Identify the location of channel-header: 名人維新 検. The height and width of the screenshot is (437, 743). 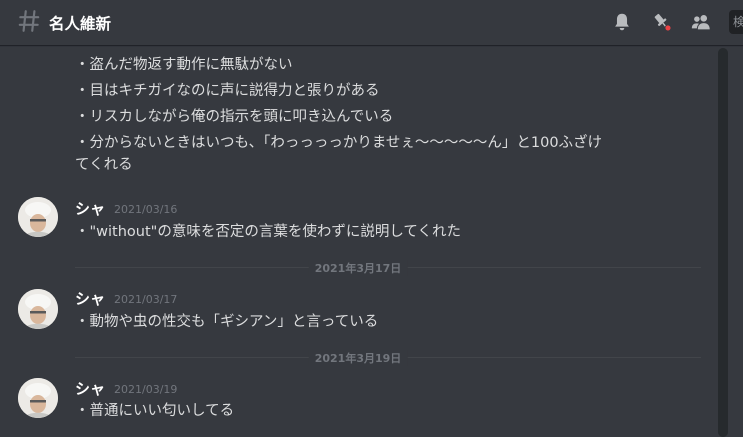
(371, 22).